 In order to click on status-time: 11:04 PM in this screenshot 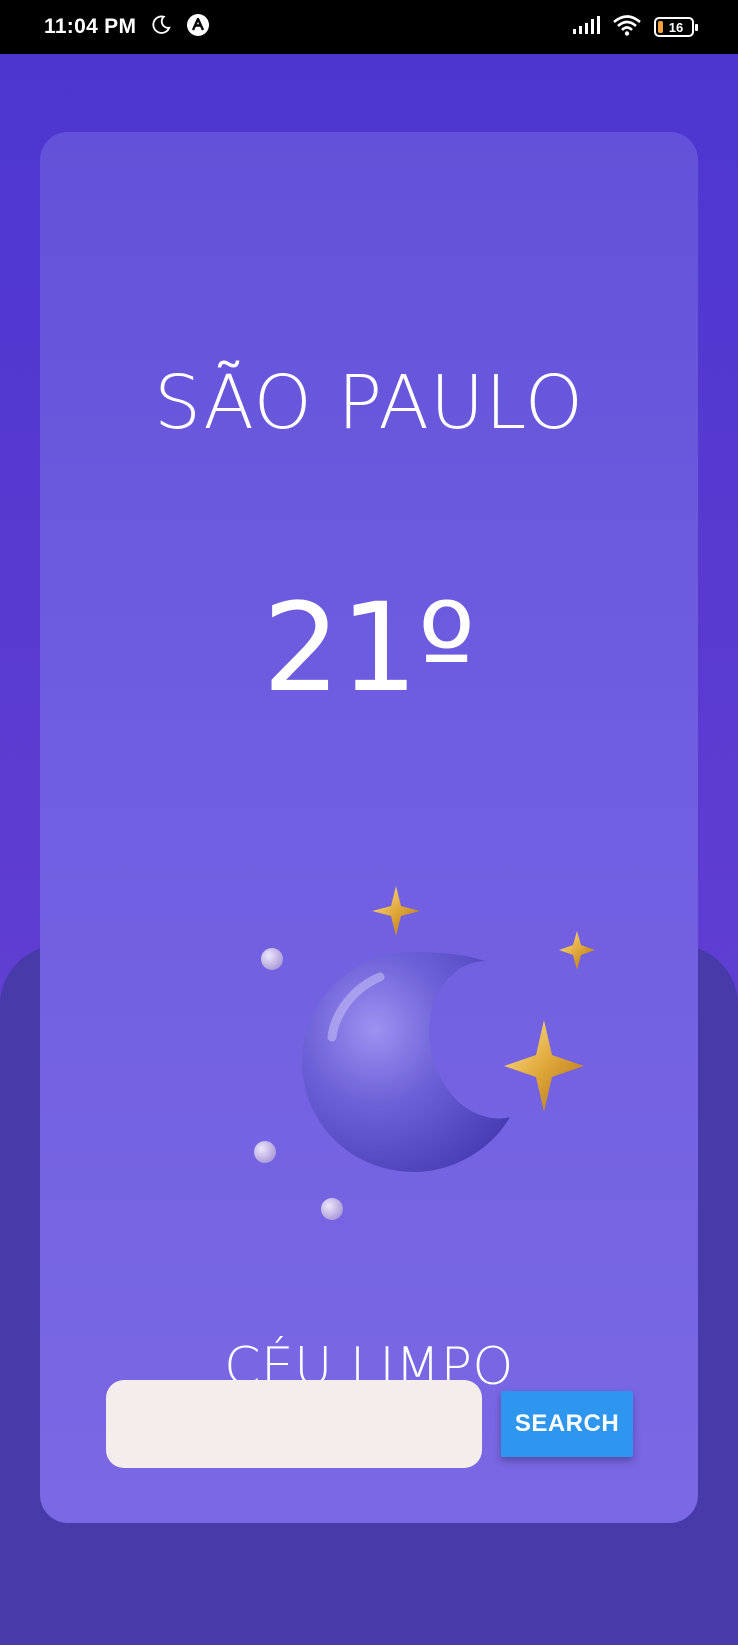, I will do `click(90, 26)`.